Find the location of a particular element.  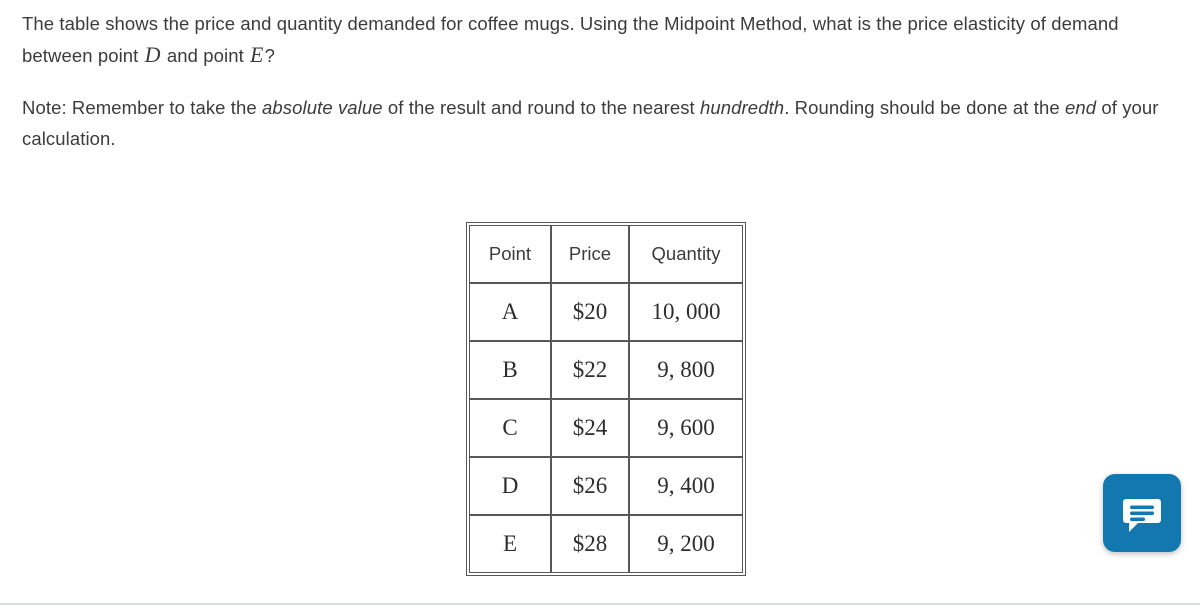

note-mid-1: of the result and round to the nearest is located at coordinates (541, 107).